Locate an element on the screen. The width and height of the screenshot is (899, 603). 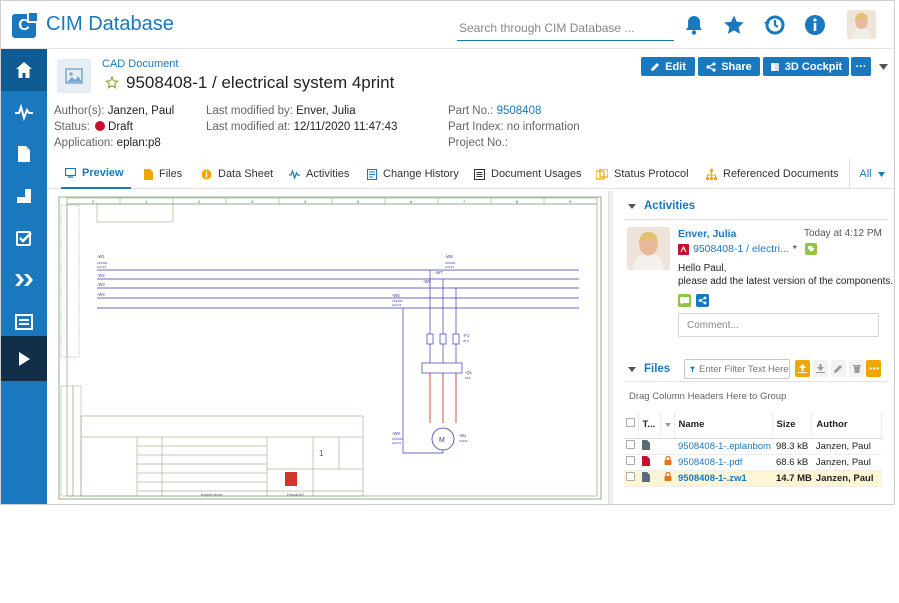
application-value: eplan:p8 is located at coordinates (138, 143).